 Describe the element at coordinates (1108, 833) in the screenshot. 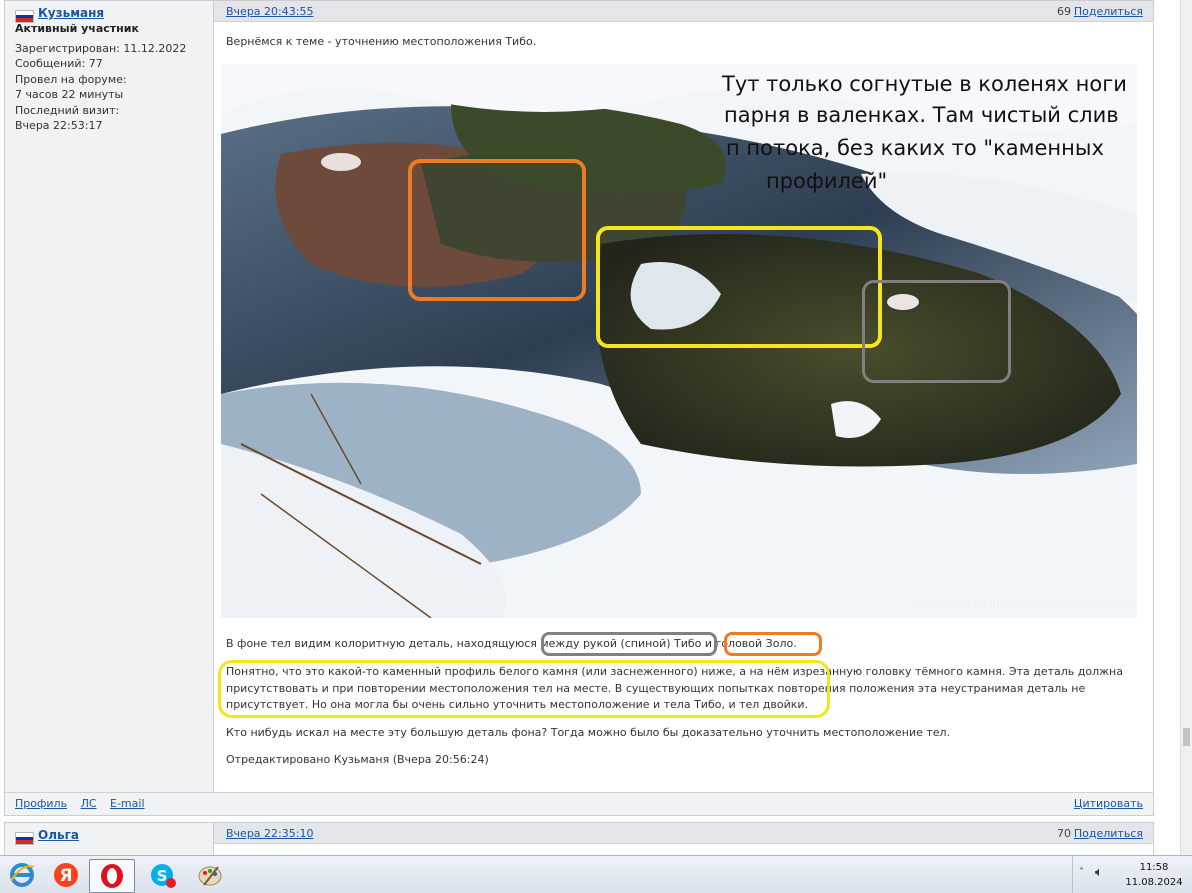

I see `share-link-next: Поделиться` at that location.